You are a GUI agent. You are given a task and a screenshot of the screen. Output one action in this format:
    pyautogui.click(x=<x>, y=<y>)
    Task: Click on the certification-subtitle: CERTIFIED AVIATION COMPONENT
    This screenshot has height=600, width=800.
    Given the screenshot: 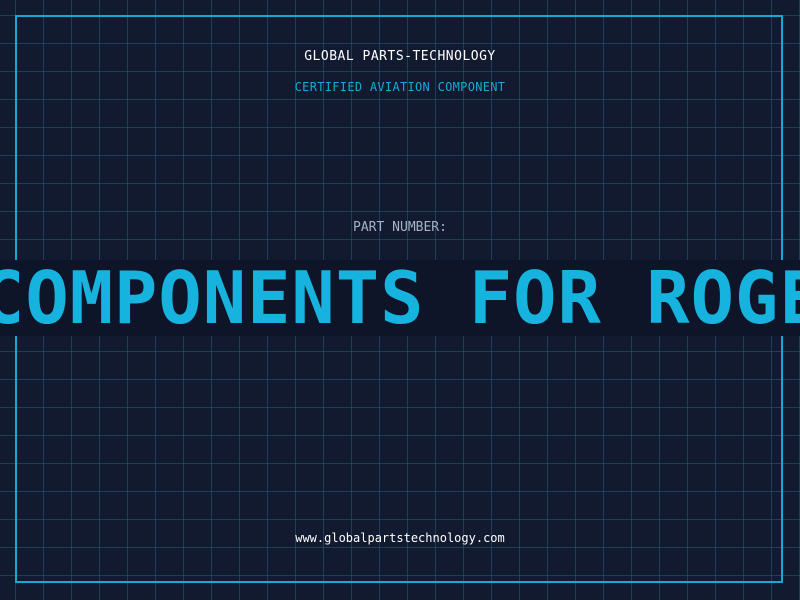 What is the action you would take?
    pyautogui.click(x=400, y=87)
    